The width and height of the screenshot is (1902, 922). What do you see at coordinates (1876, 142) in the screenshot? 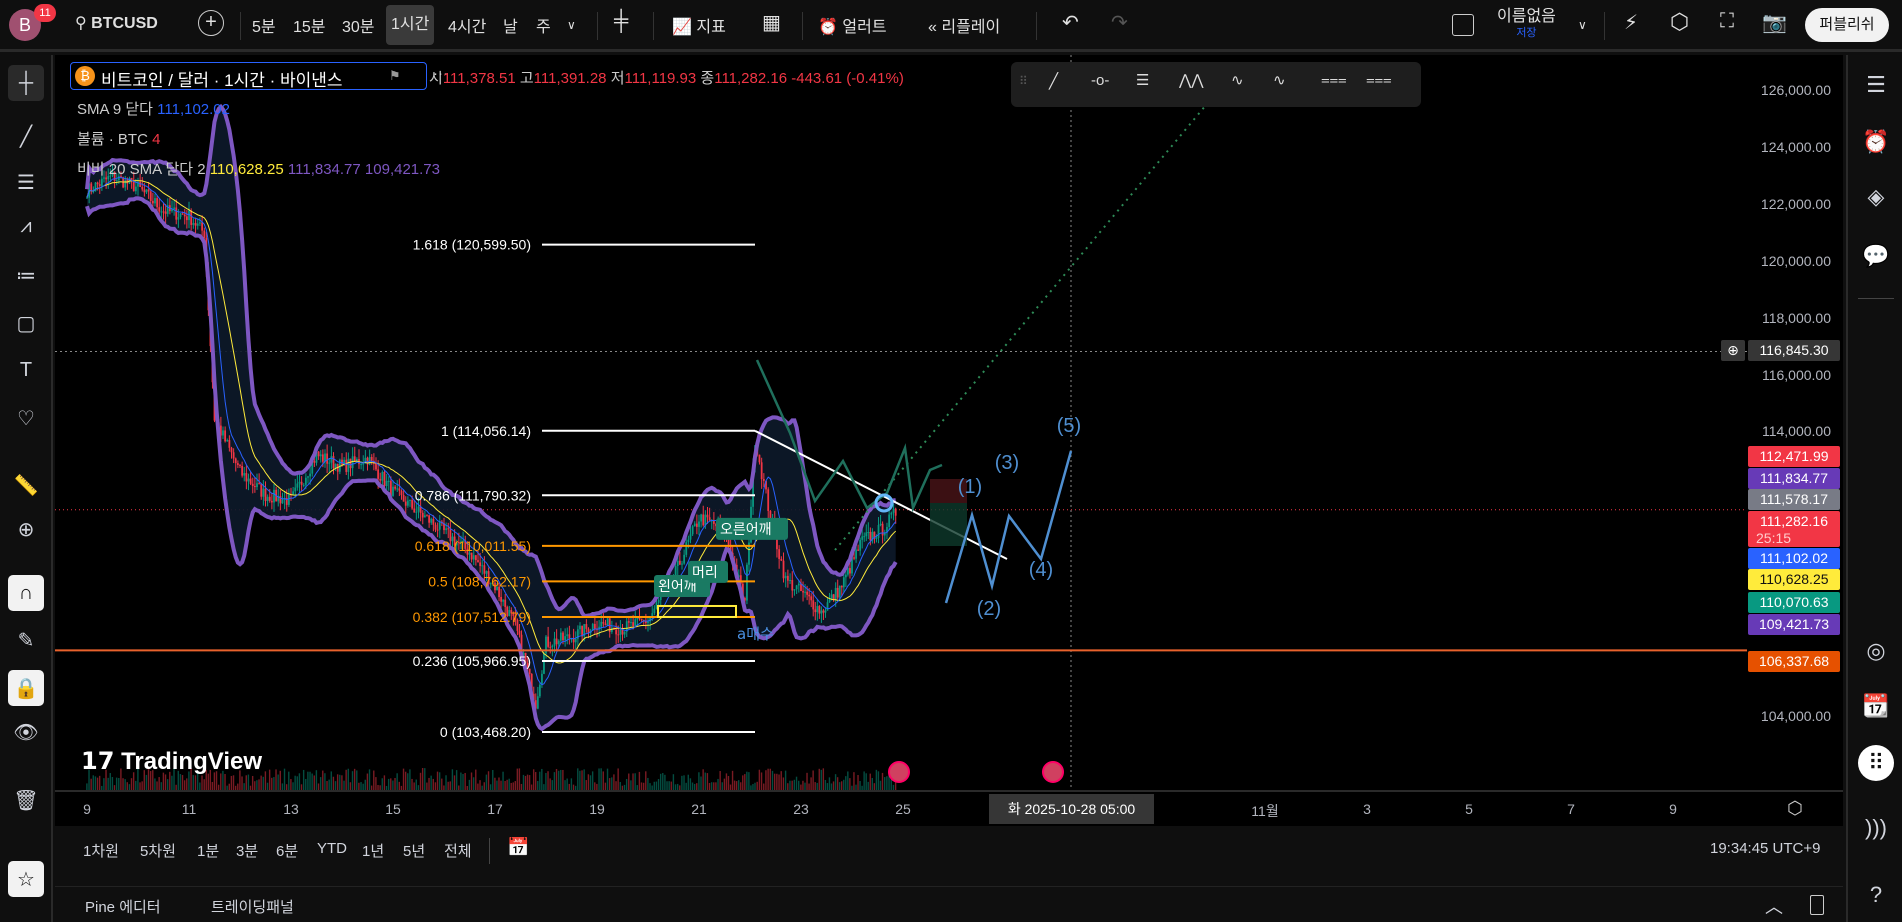
I see `alerts-clock-icon: ⏰` at bounding box center [1876, 142].